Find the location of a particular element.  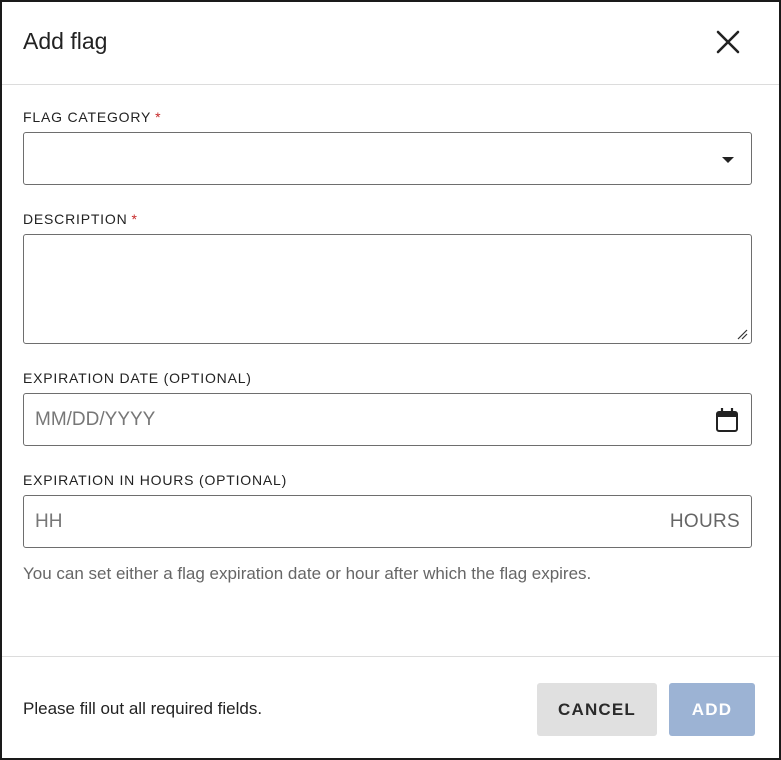

expiration-hours-input: HH HOURS is located at coordinates (387, 521).